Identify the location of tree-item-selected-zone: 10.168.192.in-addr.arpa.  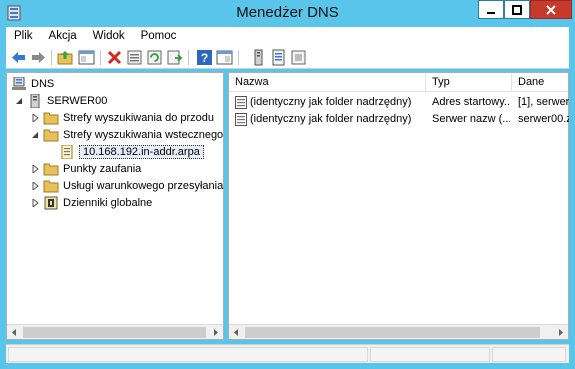
(131, 152).